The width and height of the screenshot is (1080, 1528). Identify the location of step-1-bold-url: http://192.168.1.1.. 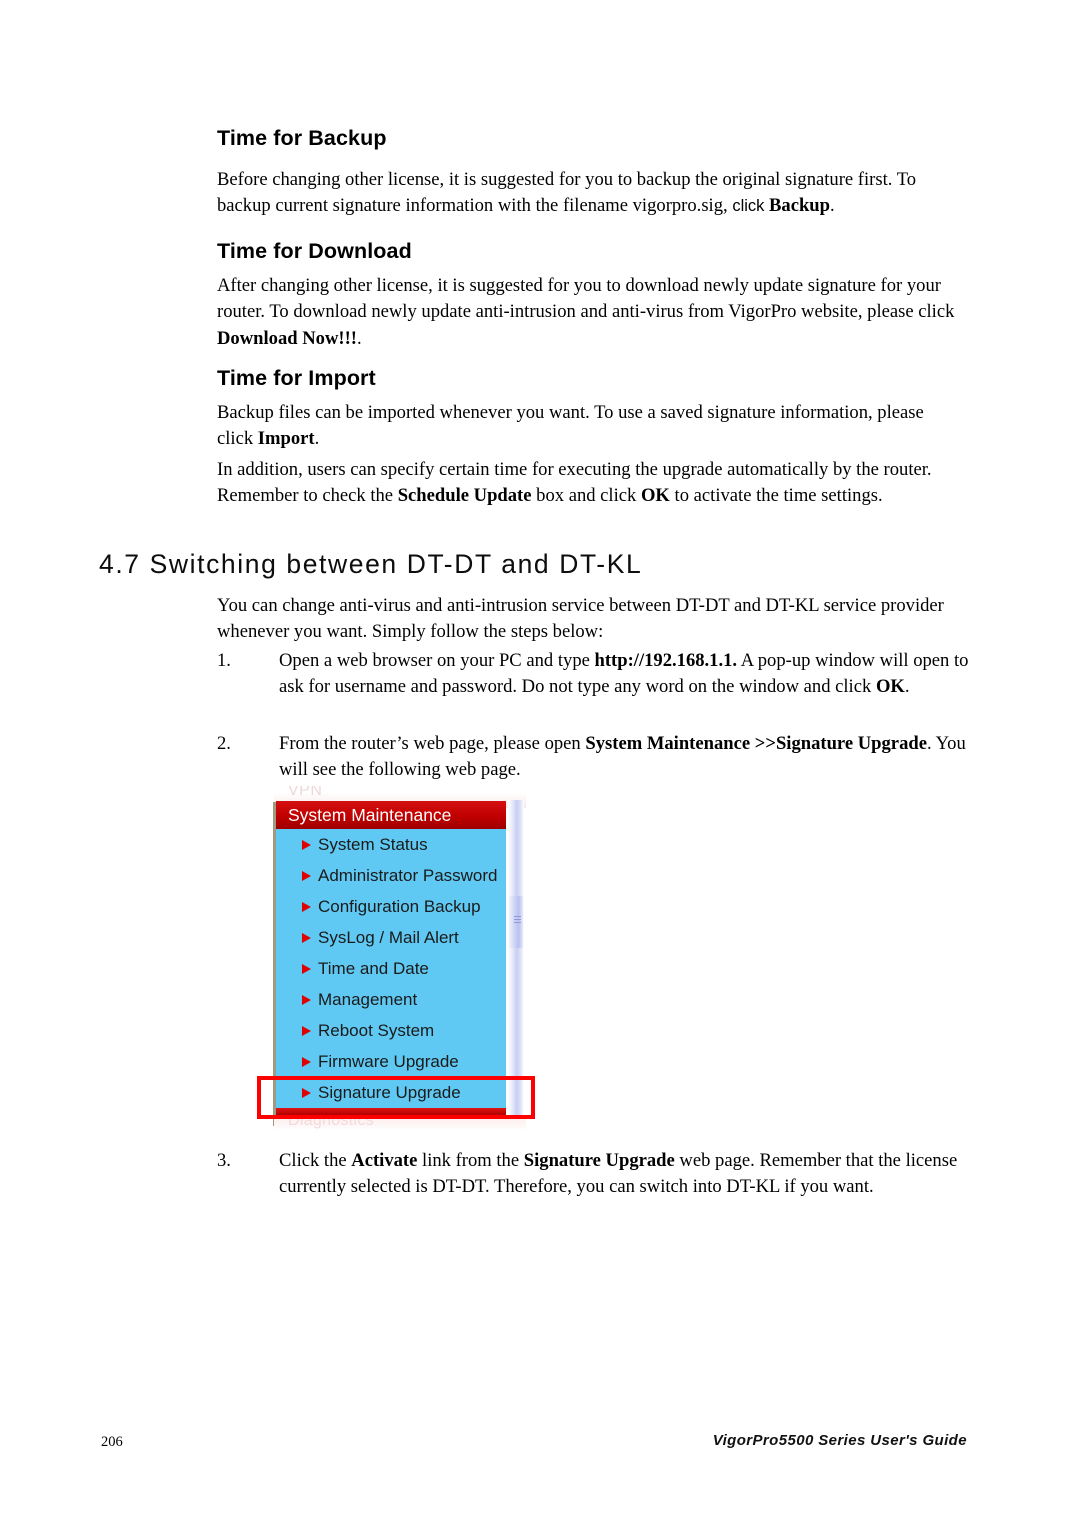
(666, 660).